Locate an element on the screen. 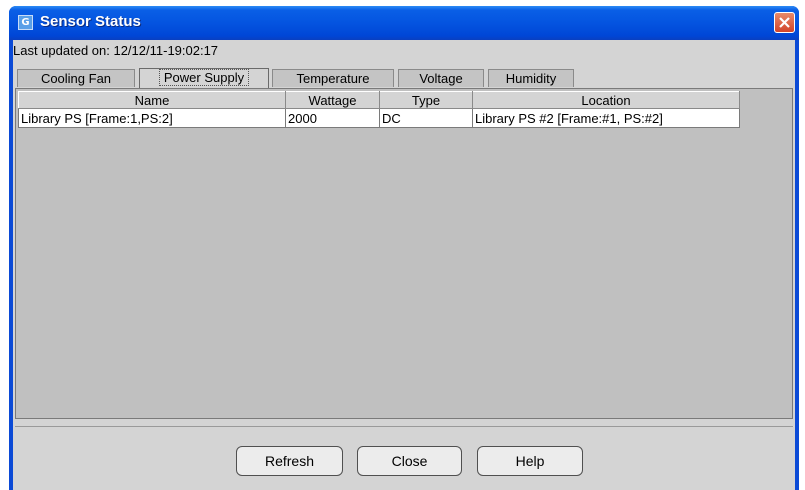 The width and height of the screenshot is (805, 490). tab-label: Temperature is located at coordinates (333, 78).